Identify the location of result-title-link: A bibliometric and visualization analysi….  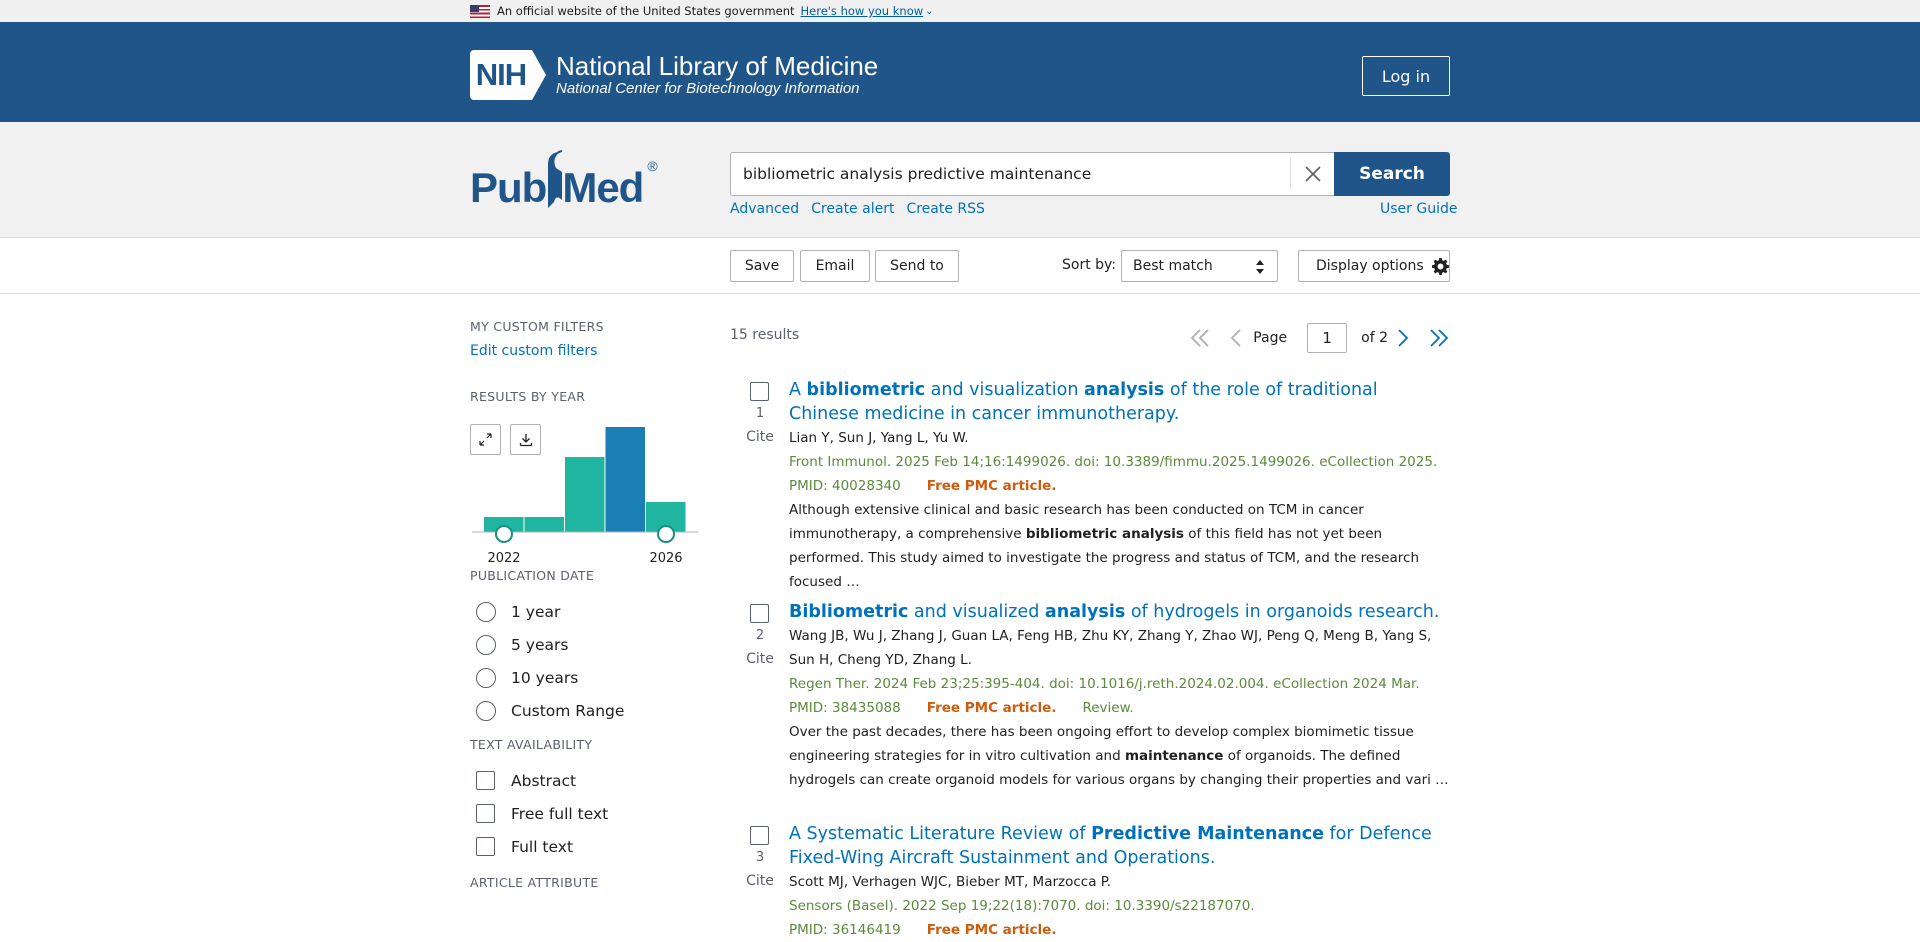
(1119, 402).